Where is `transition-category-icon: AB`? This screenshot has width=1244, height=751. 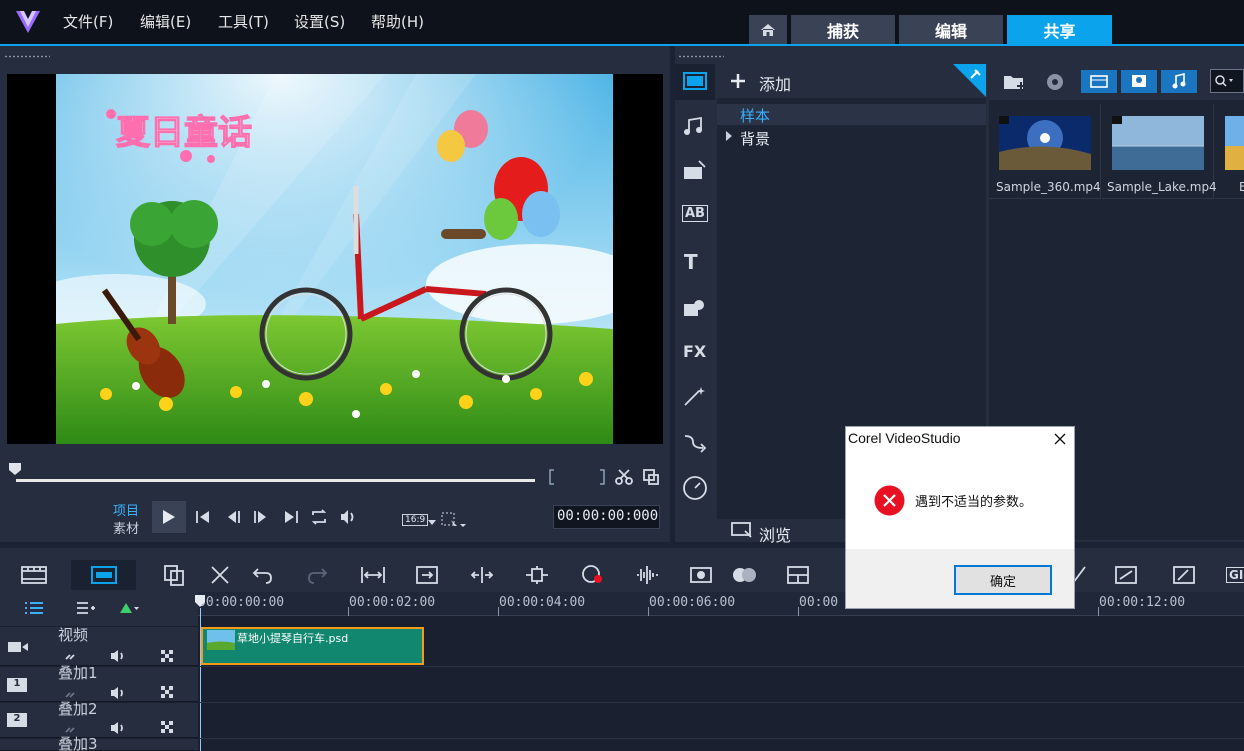 transition-category-icon: AB is located at coordinates (695, 213).